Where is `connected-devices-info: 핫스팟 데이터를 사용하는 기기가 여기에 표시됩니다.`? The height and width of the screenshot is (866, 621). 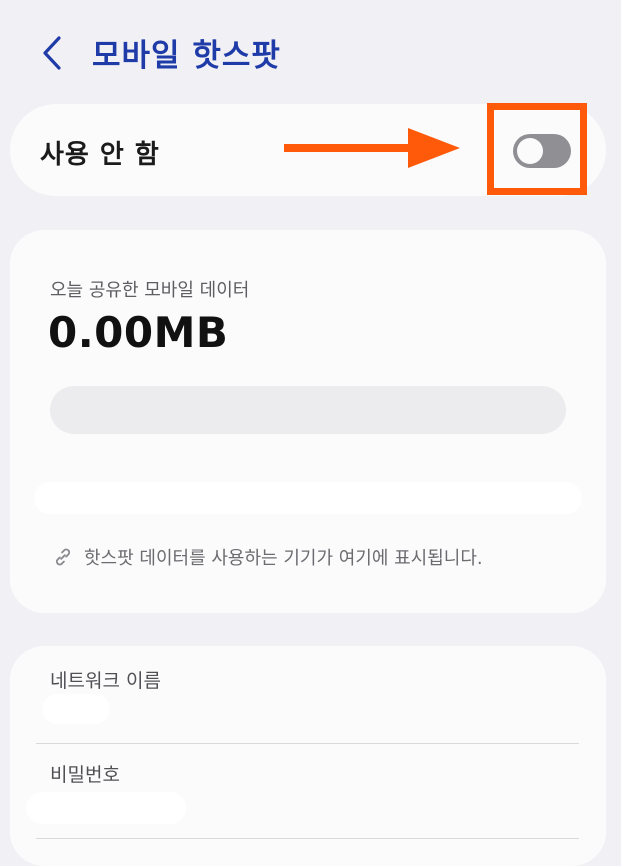
connected-devices-info: 핫스팟 데이터를 사용하는 기기가 여기에 표시됩니다. is located at coordinates (267, 557).